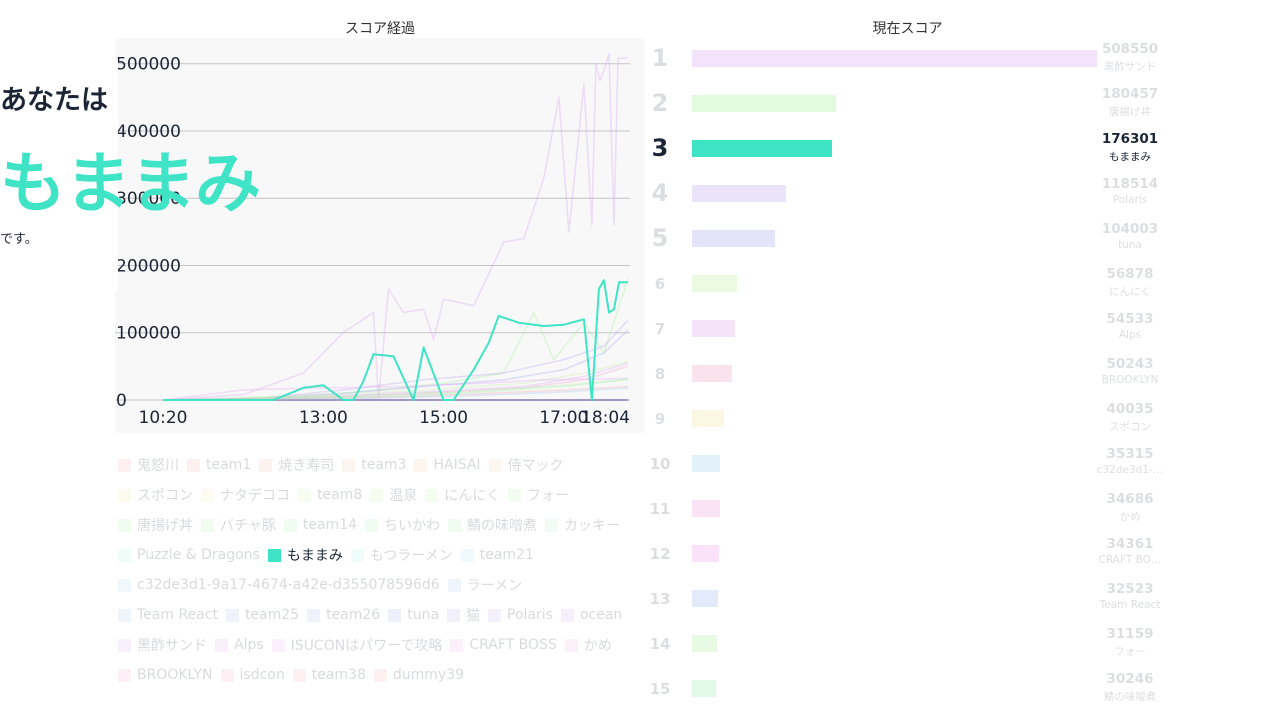 The width and height of the screenshot is (1280, 715). Describe the element at coordinates (492, 525) in the screenshot. I see `legend-item: 鯖の味噌煮` at that location.